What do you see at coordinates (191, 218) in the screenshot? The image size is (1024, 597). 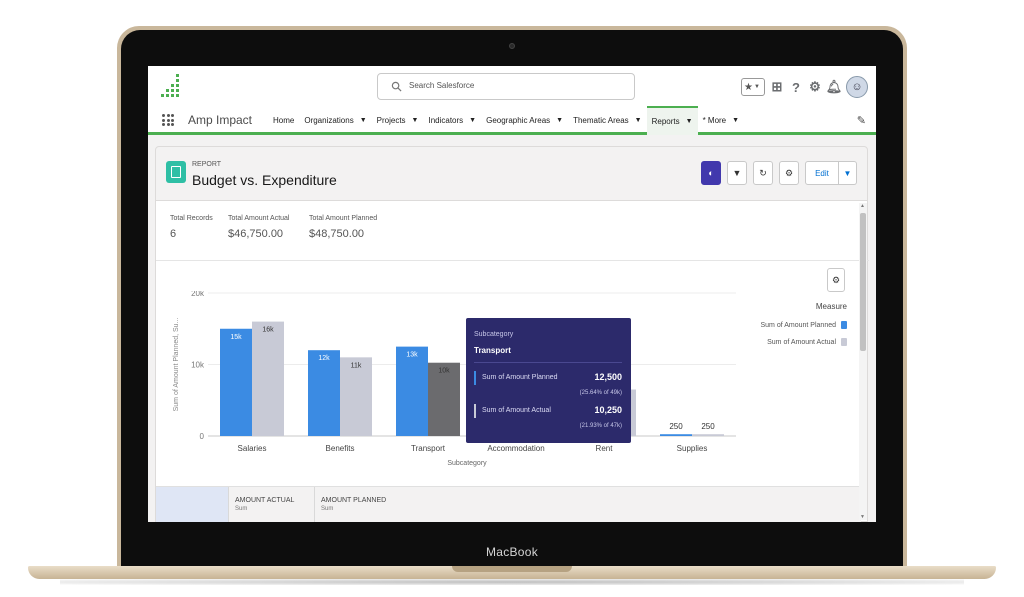 I see `metric-label: Total Records` at bounding box center [191, 218].